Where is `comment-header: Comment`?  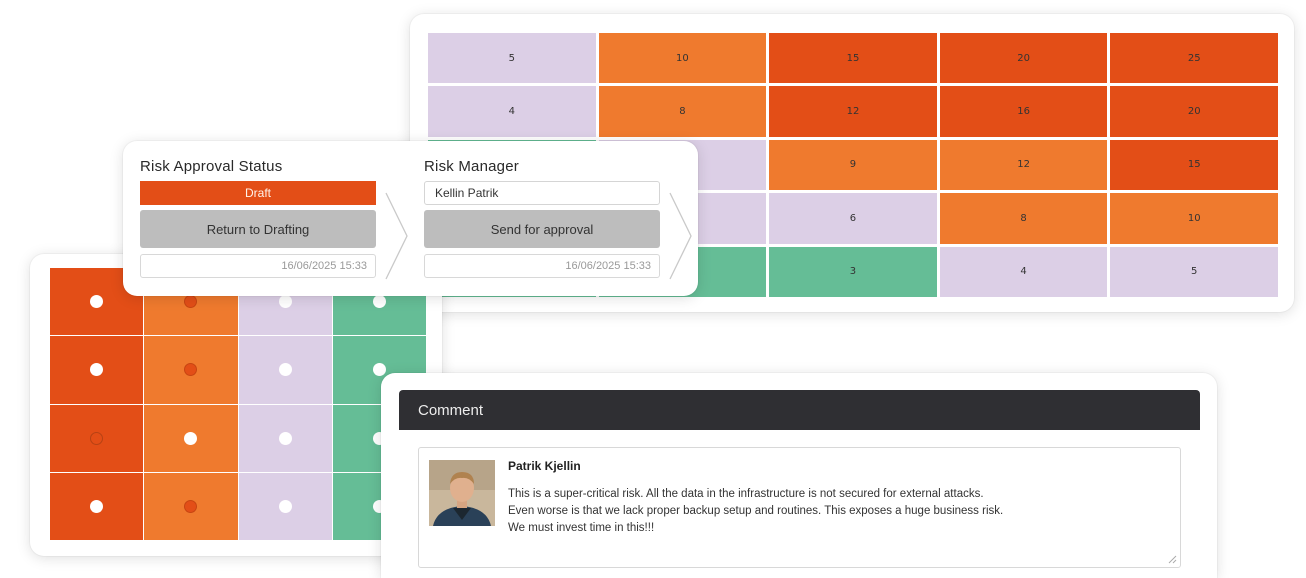 comment-header: Comment is located at coordinates (799, 410).